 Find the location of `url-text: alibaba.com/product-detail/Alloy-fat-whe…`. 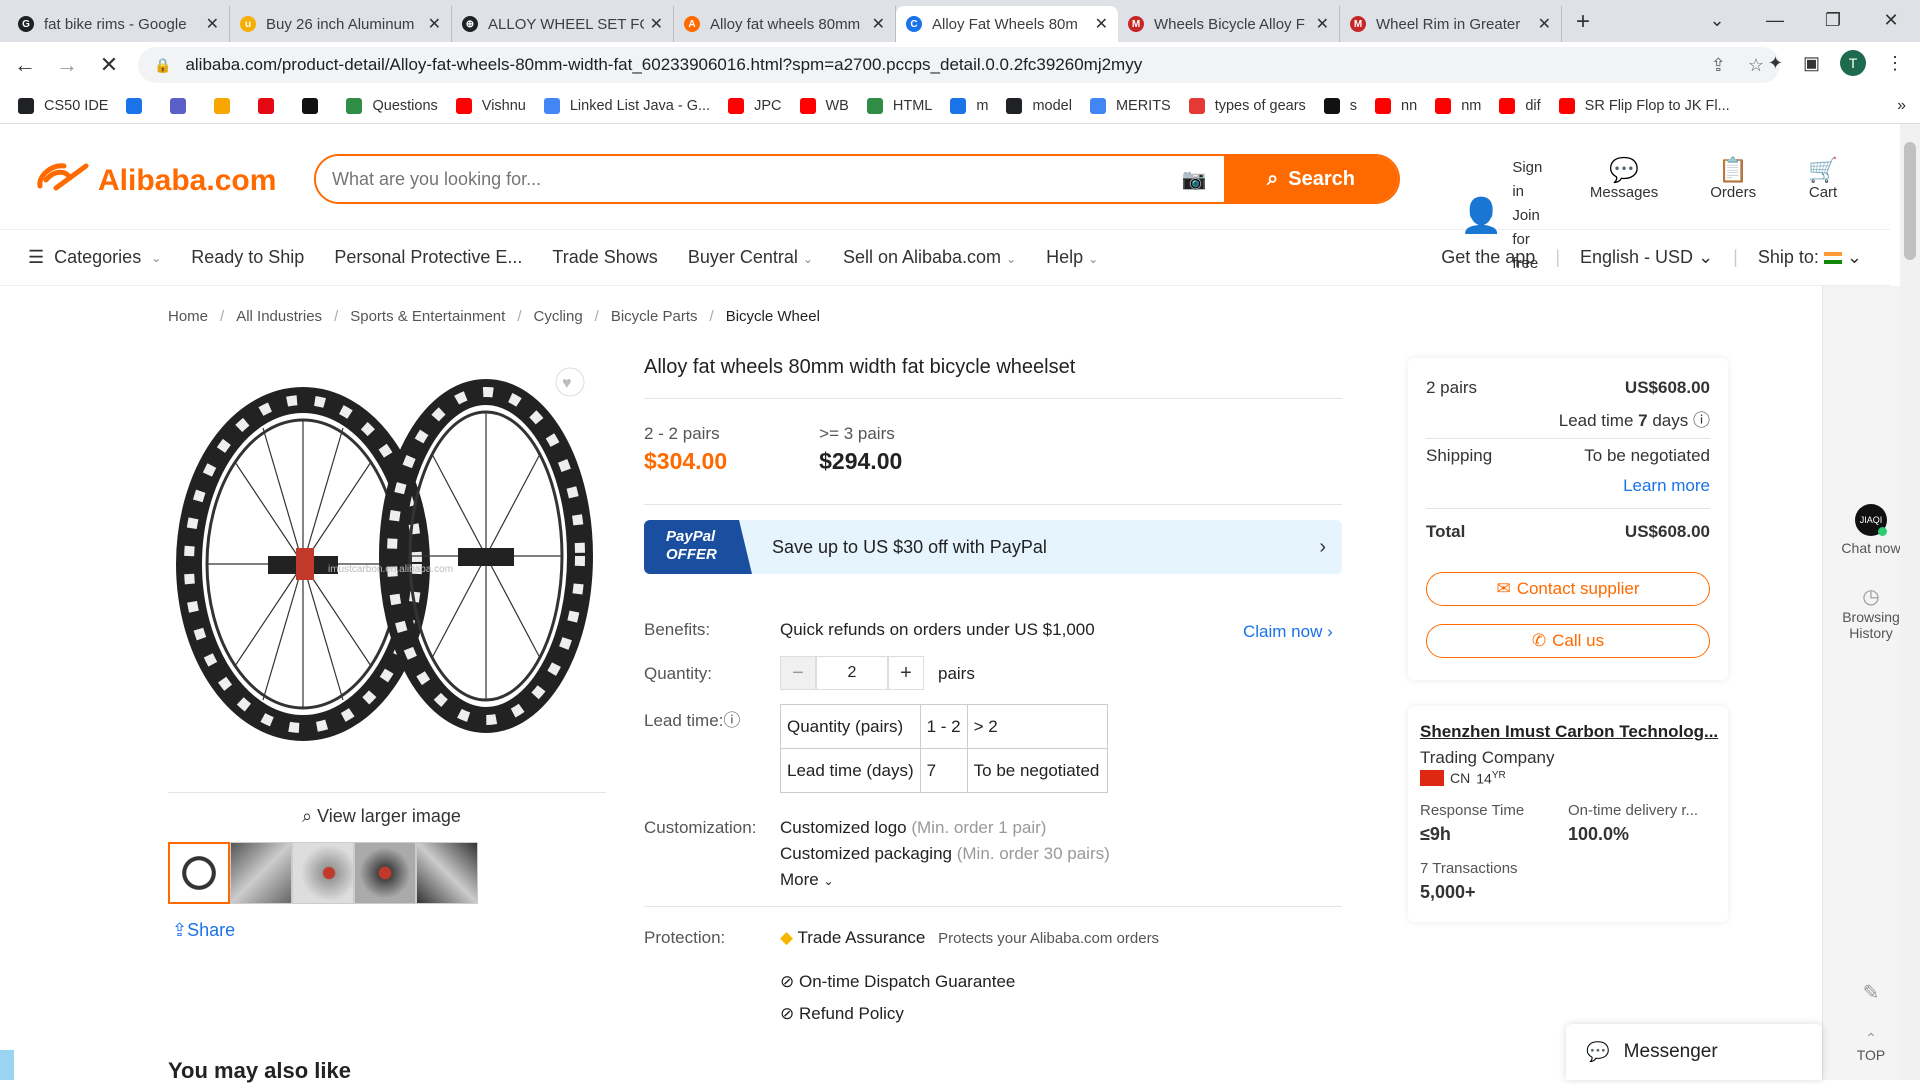

url-text: alibaba.com/product-detail/Alloy-fat-whe… is located at coordinates (663, 65).